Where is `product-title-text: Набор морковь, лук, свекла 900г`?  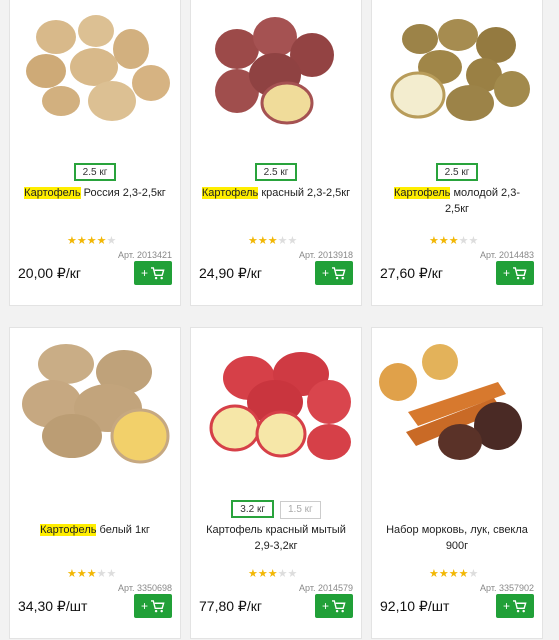 product-title-text: Набор морковь, лук, свекла 900г is located at coordinates (457, 538).